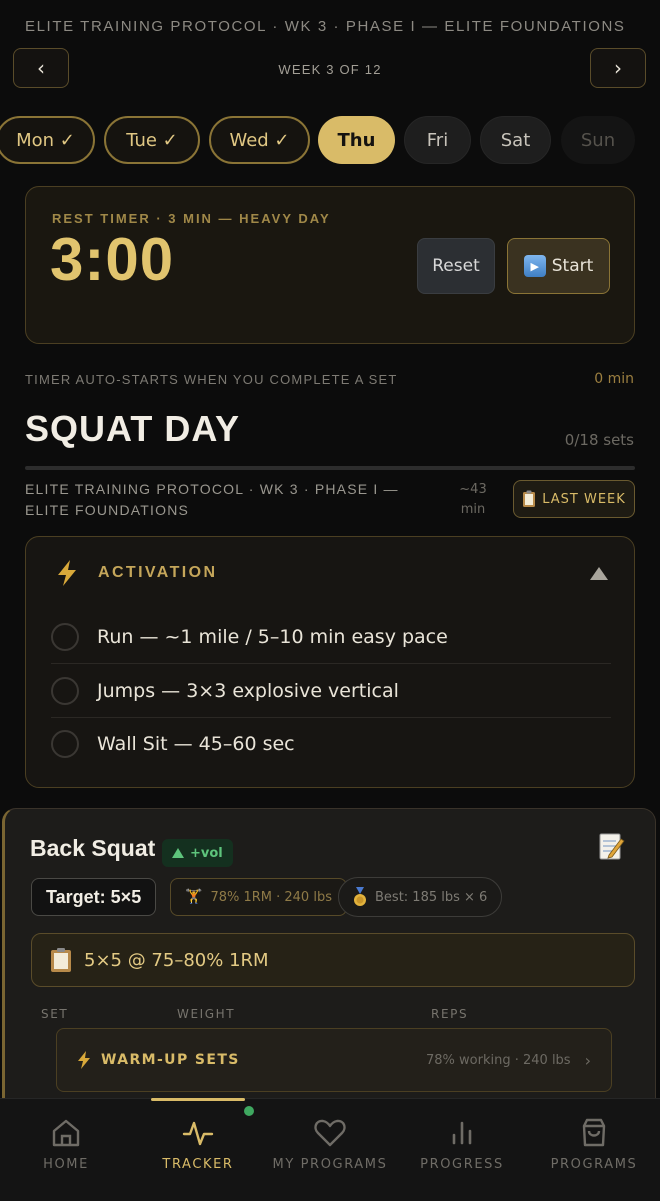 Image resolution: width=660 pixels, height=1201 pixels. I want to click on start-button: ▶ Start, so click(558, 266).